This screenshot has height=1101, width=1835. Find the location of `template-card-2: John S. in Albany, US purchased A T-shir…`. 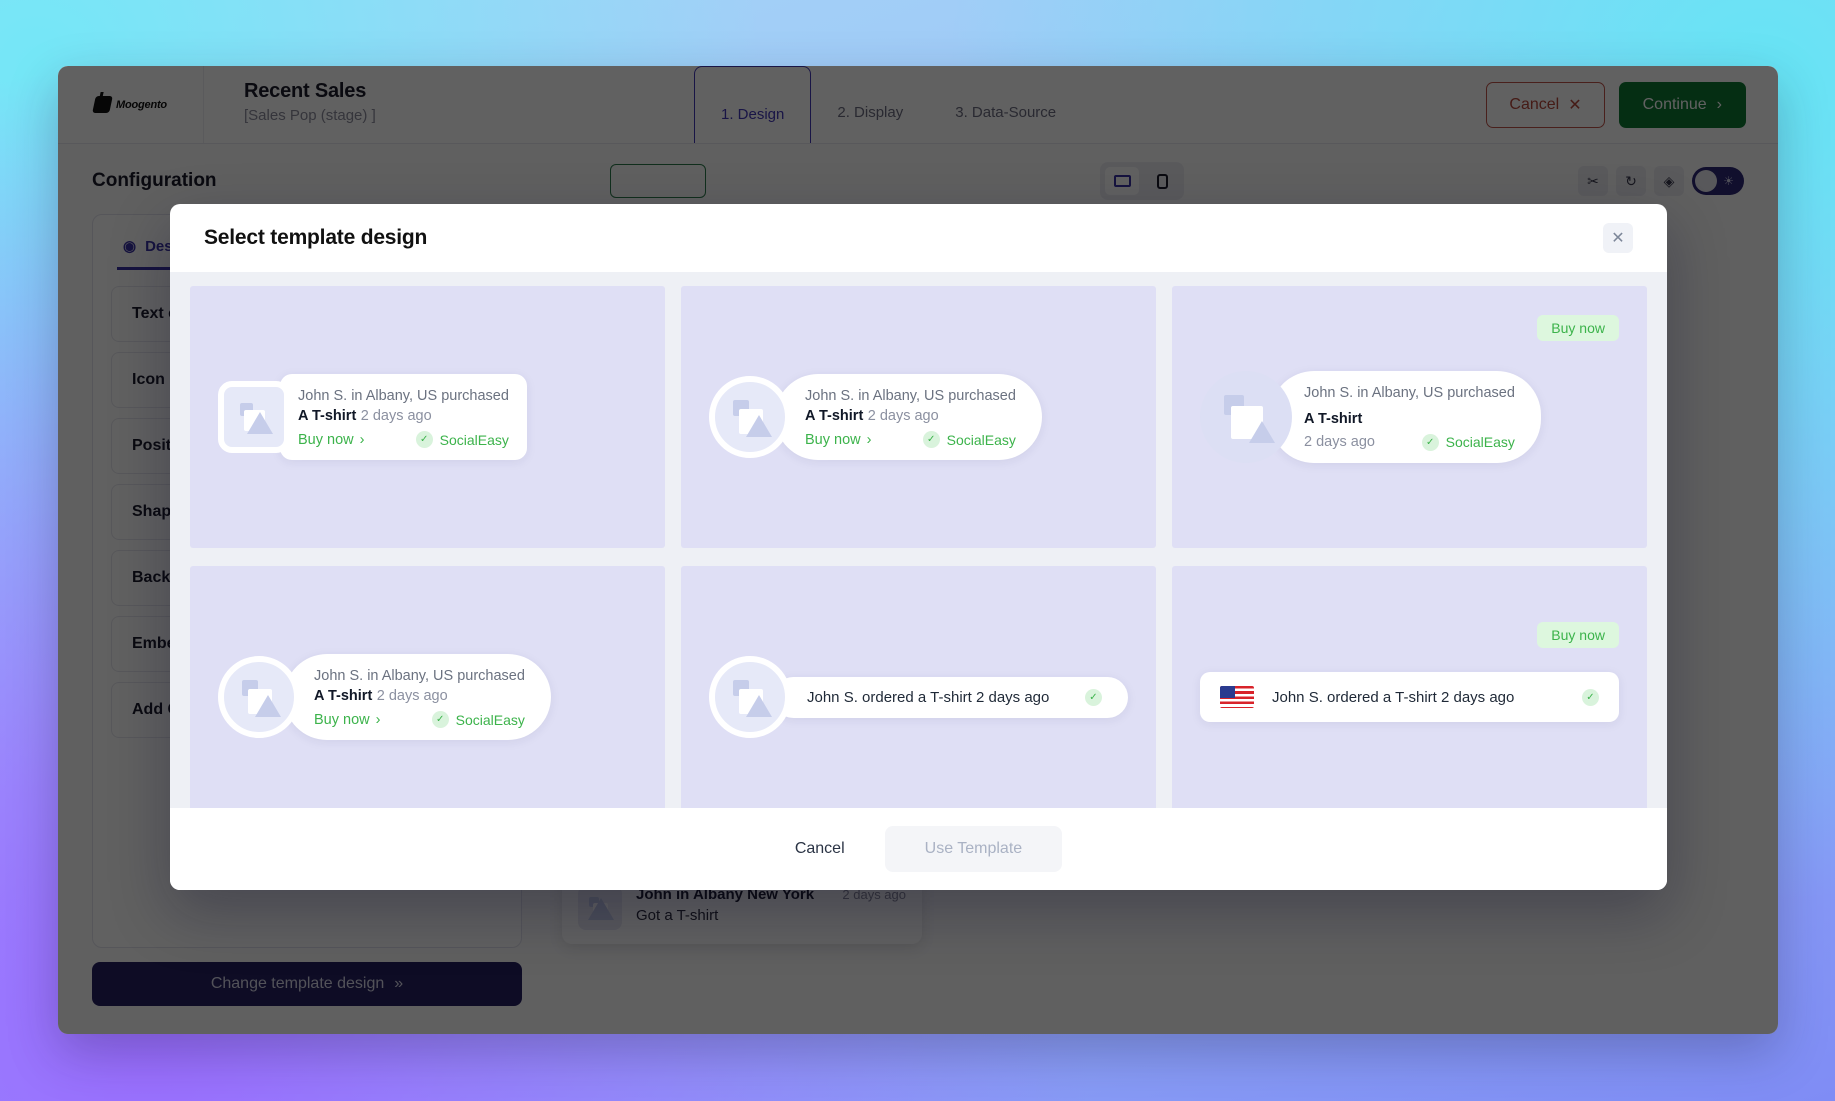

template-card-2: John S. in Albany, US purchased A T-shir… is located at coordinates (918, 417).